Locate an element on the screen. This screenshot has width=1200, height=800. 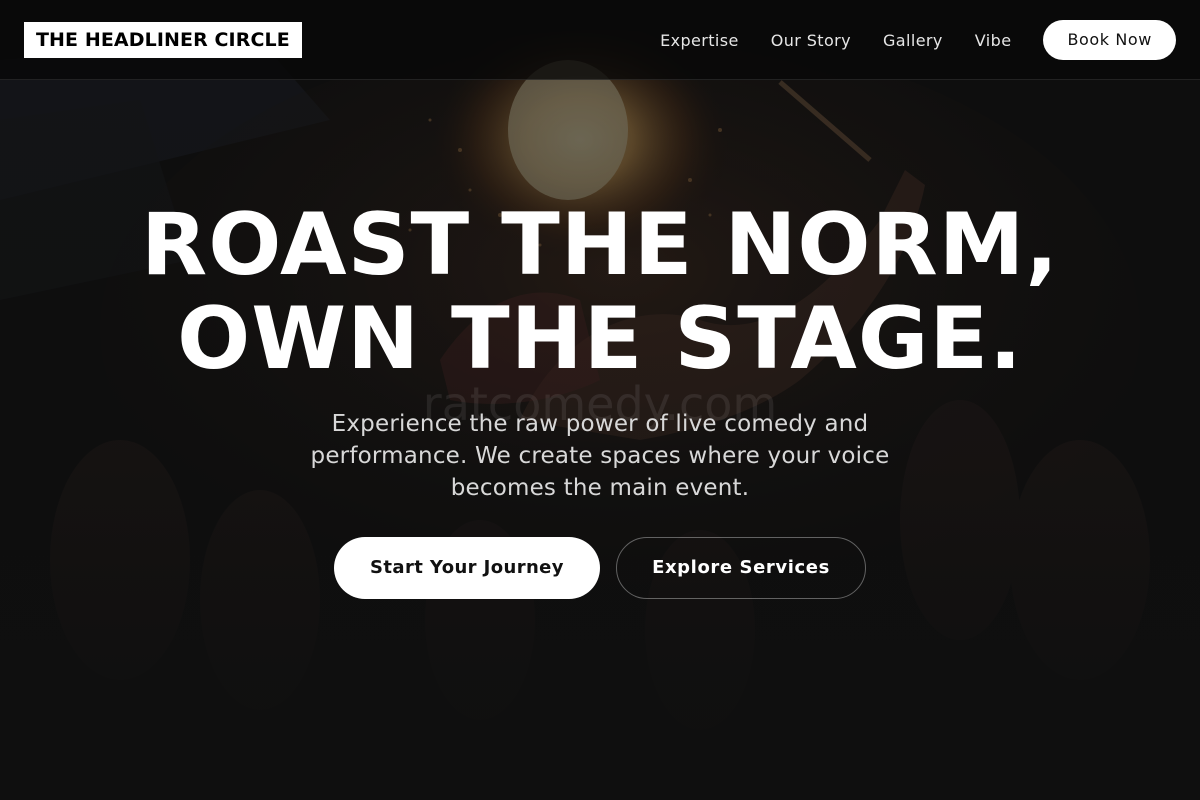
start-your-journey-button: Start Your Journey is located at coordinates (467, 568).